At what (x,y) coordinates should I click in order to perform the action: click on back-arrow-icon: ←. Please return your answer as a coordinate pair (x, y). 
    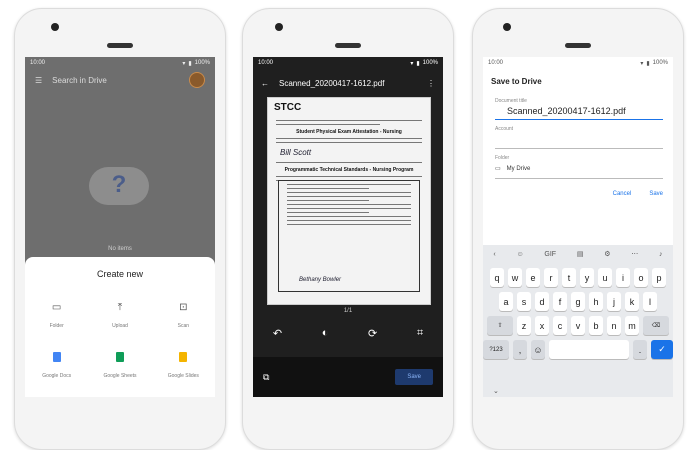
    Looking at the image, I should click on (265, 83).